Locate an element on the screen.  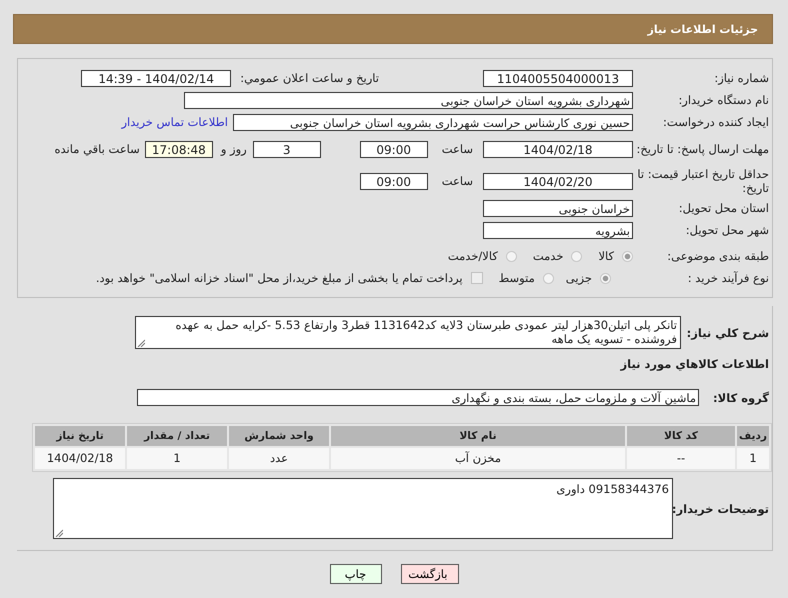
column-header: تاریخ نیاز is located at coordinates (80, 436).